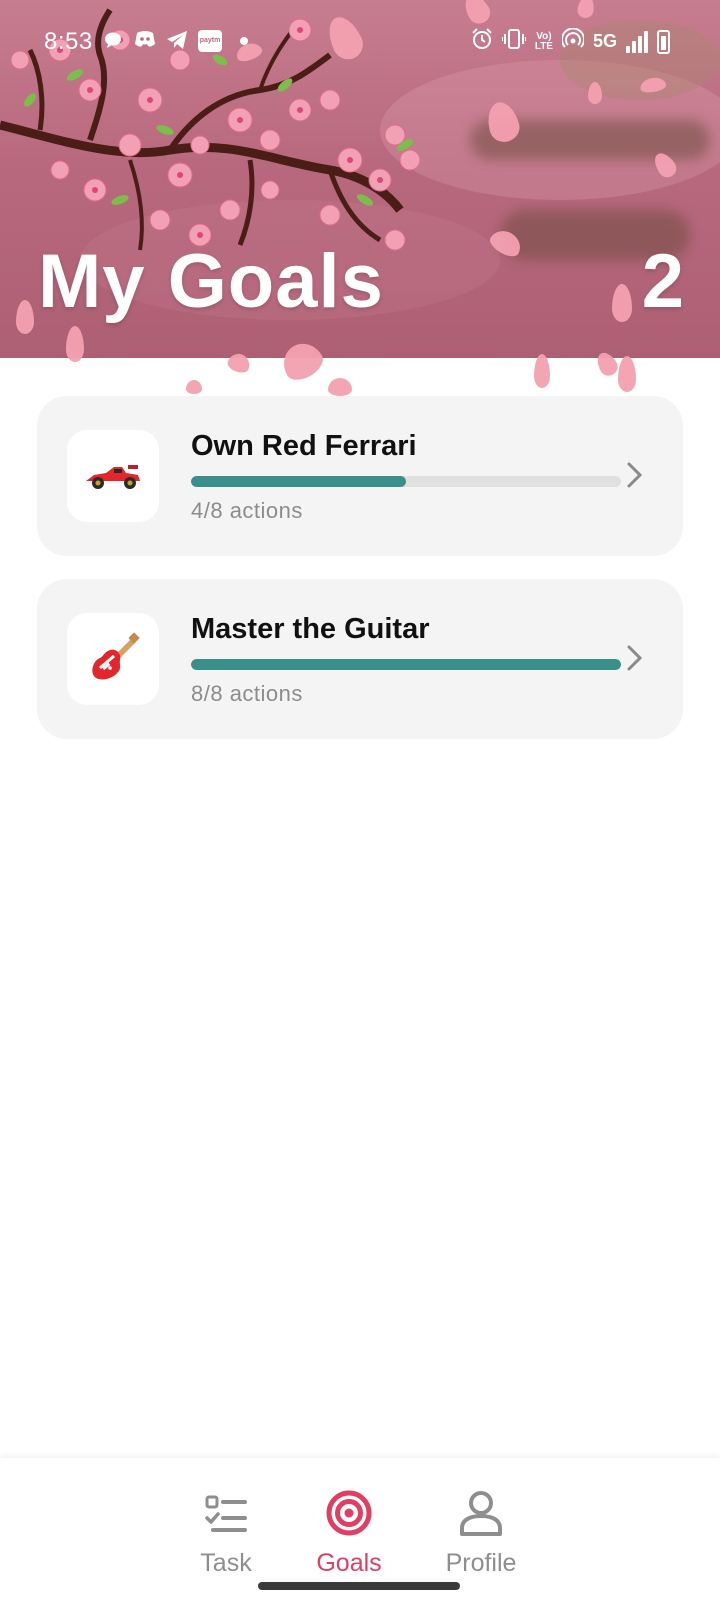  I want to click on hotspot-icon, so click(572, 41).